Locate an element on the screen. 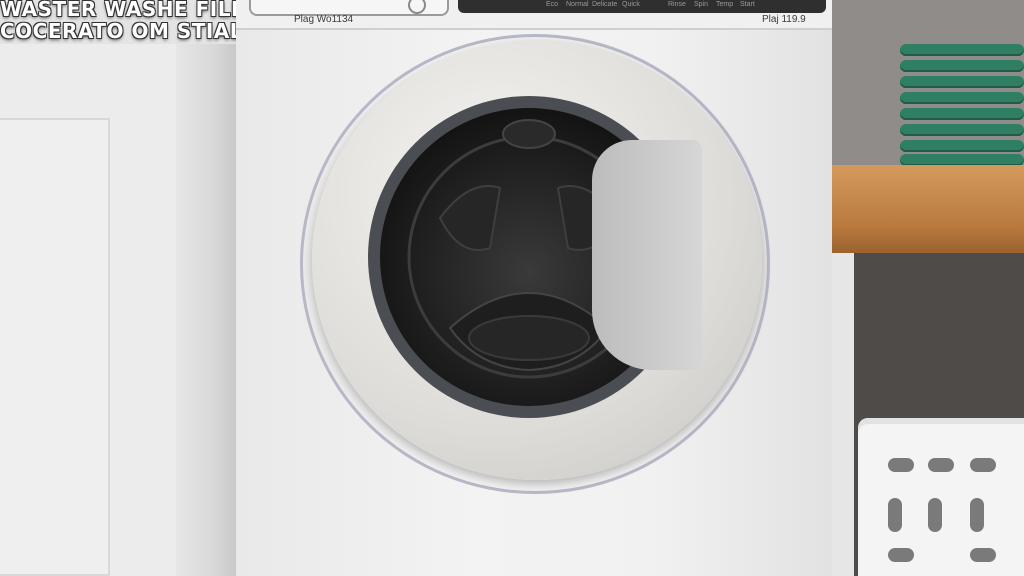  shelf-post is located at coordinates (843, 414).